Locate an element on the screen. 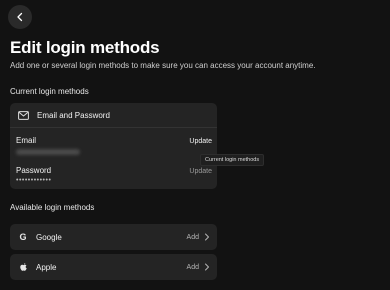  password-title: Password is located at coordinates (34, 170).